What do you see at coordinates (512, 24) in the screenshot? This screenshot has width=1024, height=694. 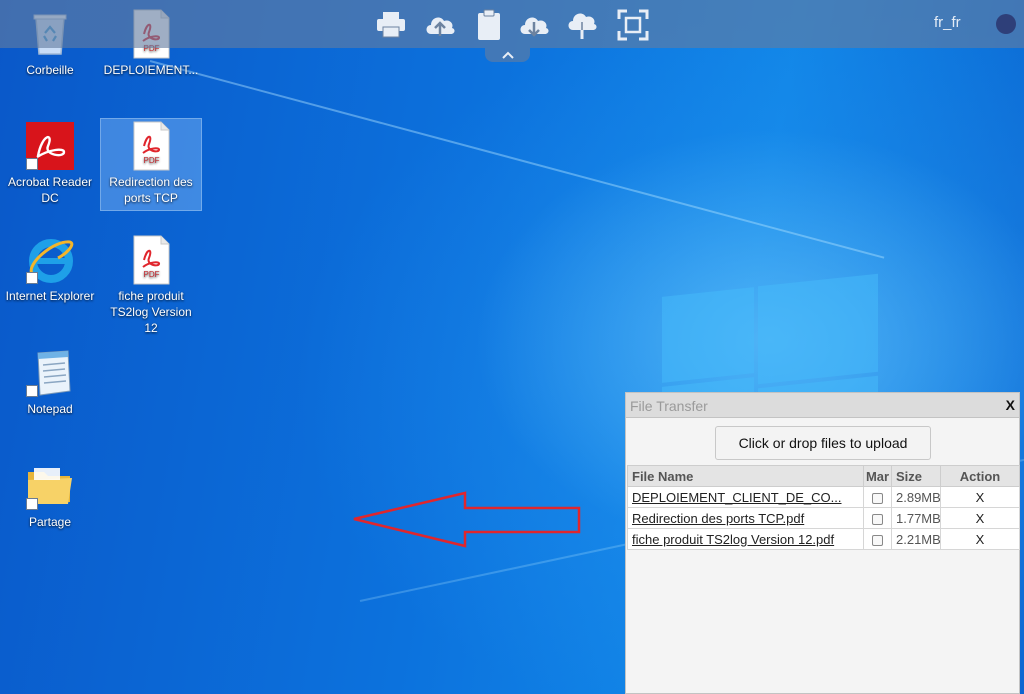 I see `remote-session-toolbar: fr_fr` at bounding box center [512, 24].